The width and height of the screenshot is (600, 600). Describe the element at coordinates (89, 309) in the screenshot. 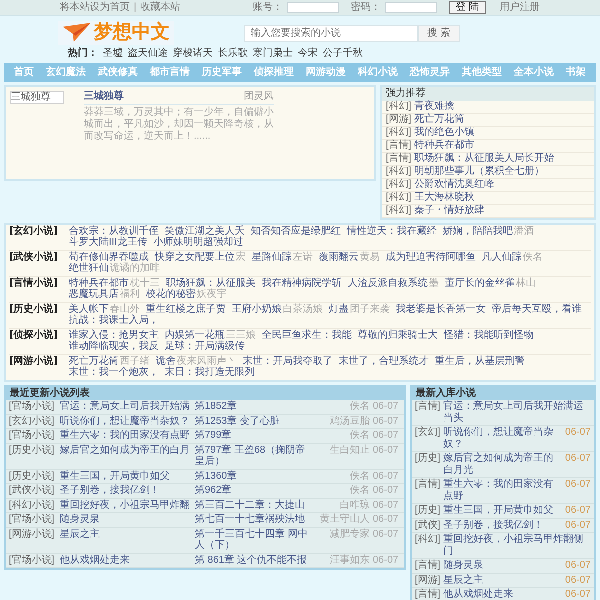

I see `book-link: 美人帐下` at that location.